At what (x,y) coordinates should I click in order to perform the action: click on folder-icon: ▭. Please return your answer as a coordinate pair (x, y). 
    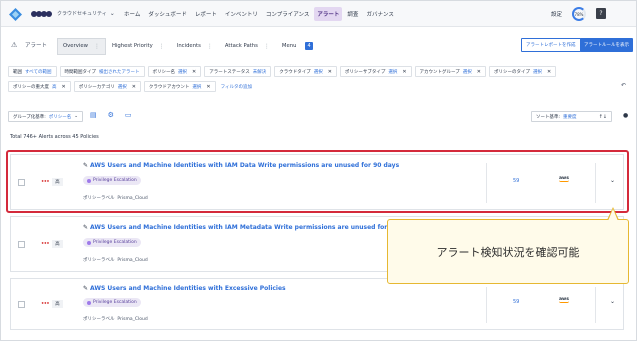
    Looking at the image, I should click on (128, 115).